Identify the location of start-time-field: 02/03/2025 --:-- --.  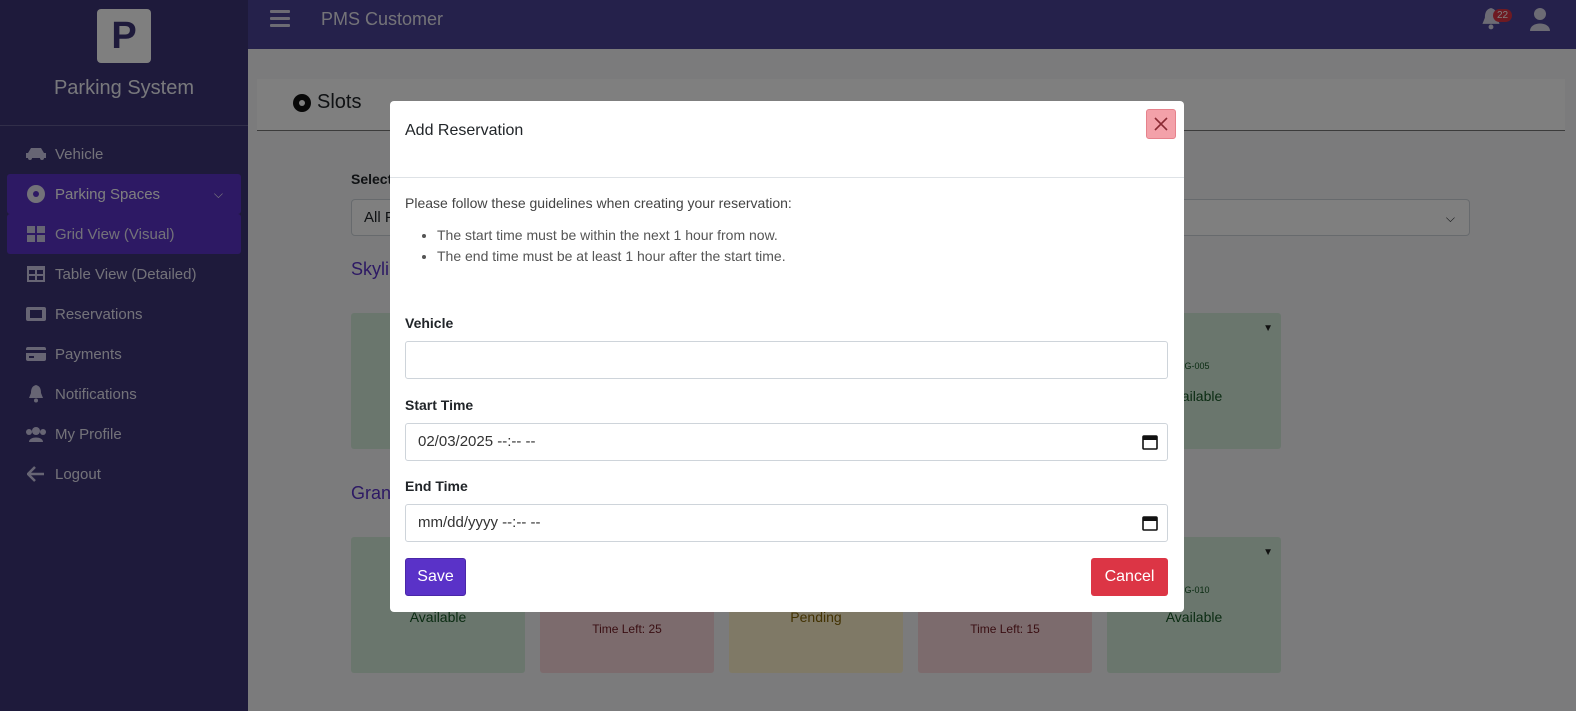
(786, 442).